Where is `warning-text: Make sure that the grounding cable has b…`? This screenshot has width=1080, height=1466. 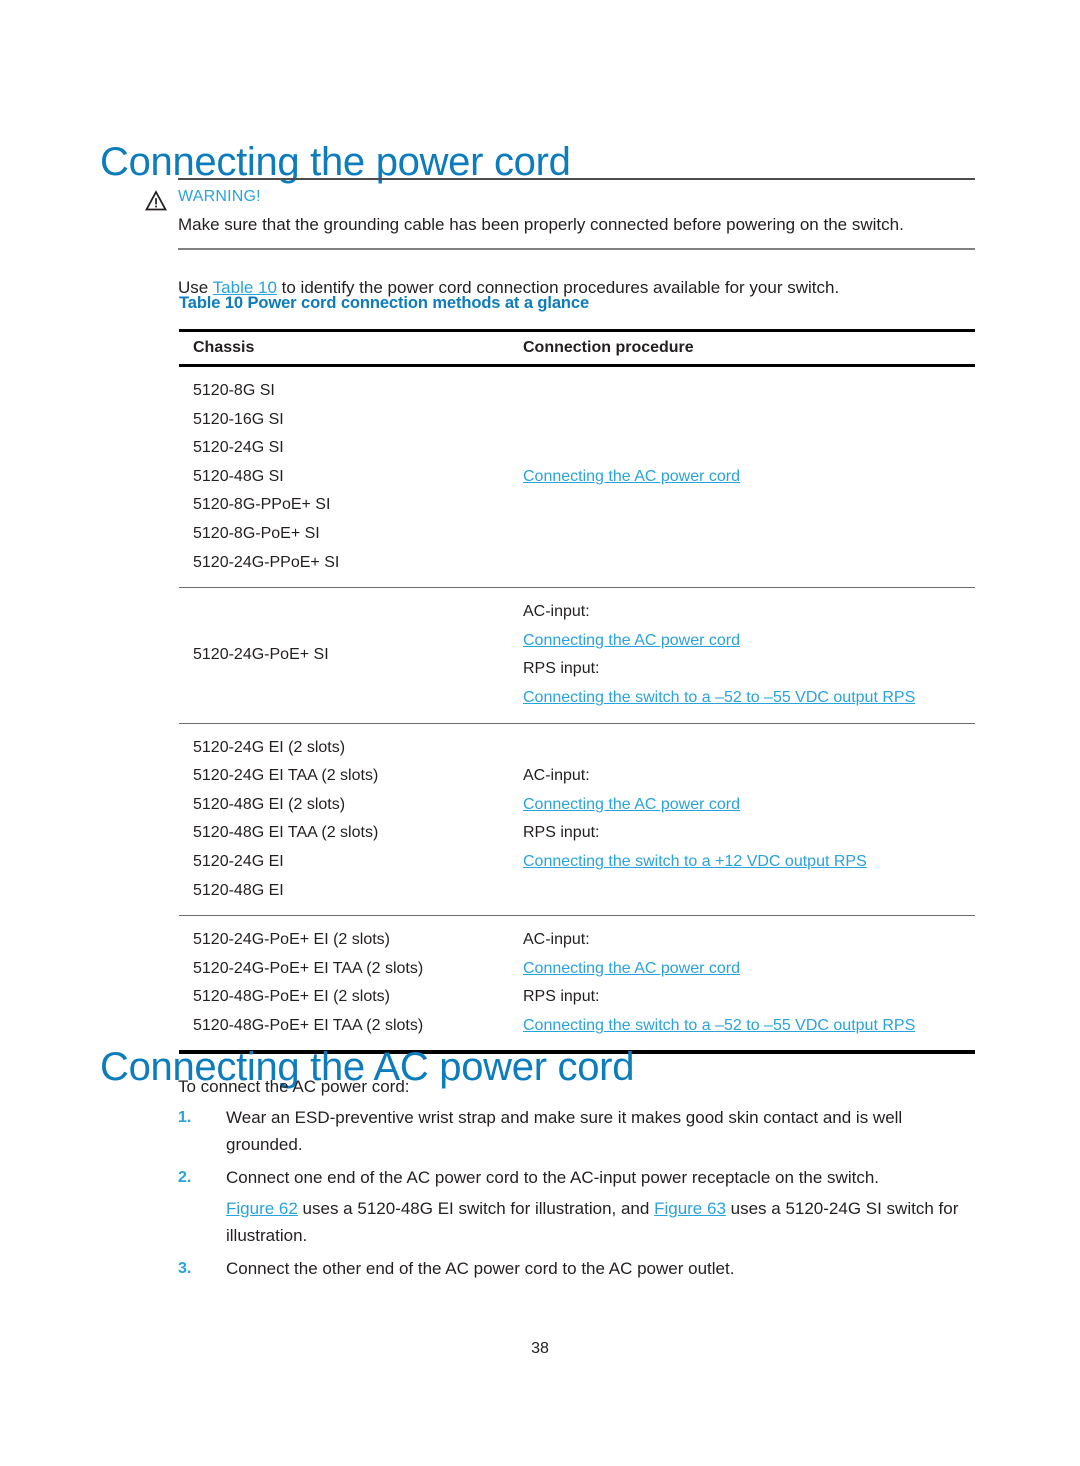 warning-text: Make sure that the grounding cable has b… is located at coordinates (541, 224).